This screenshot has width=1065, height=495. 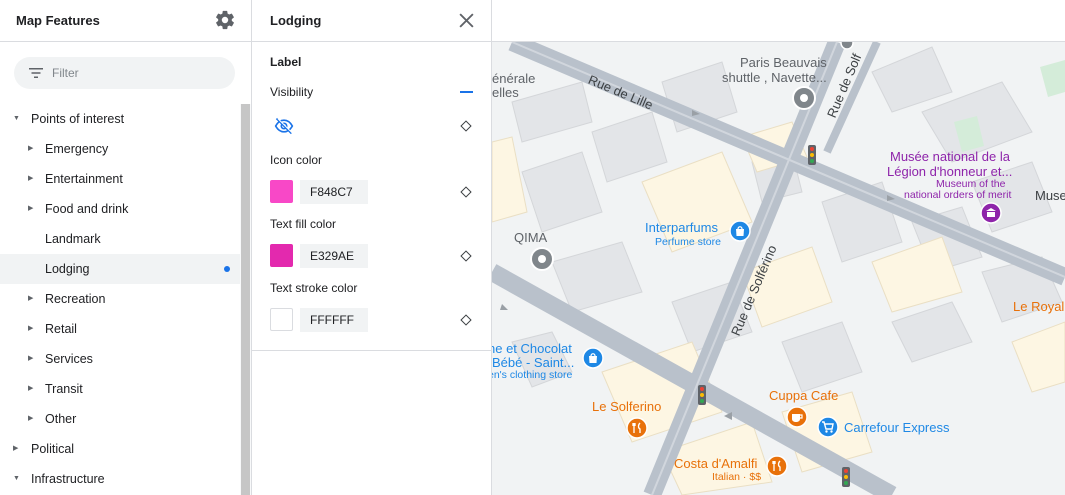 I want to click on tree-item-transit: ▶ Transit, so click(x=120, y=389).